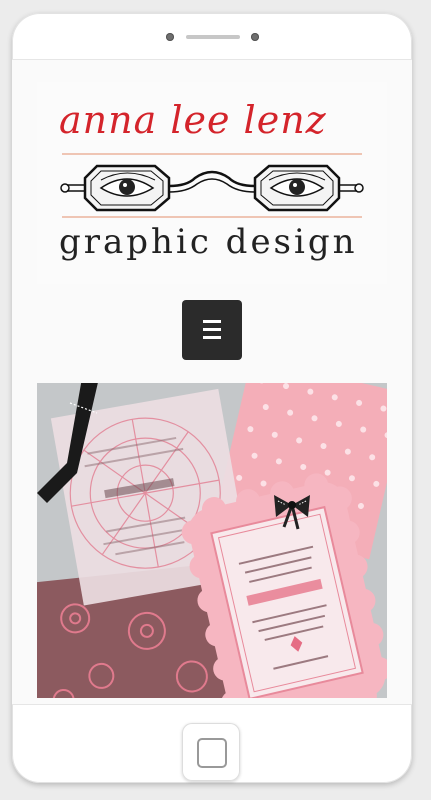 The image size is (431, 800). I want to click on speaker-grille, so click(213, 37).